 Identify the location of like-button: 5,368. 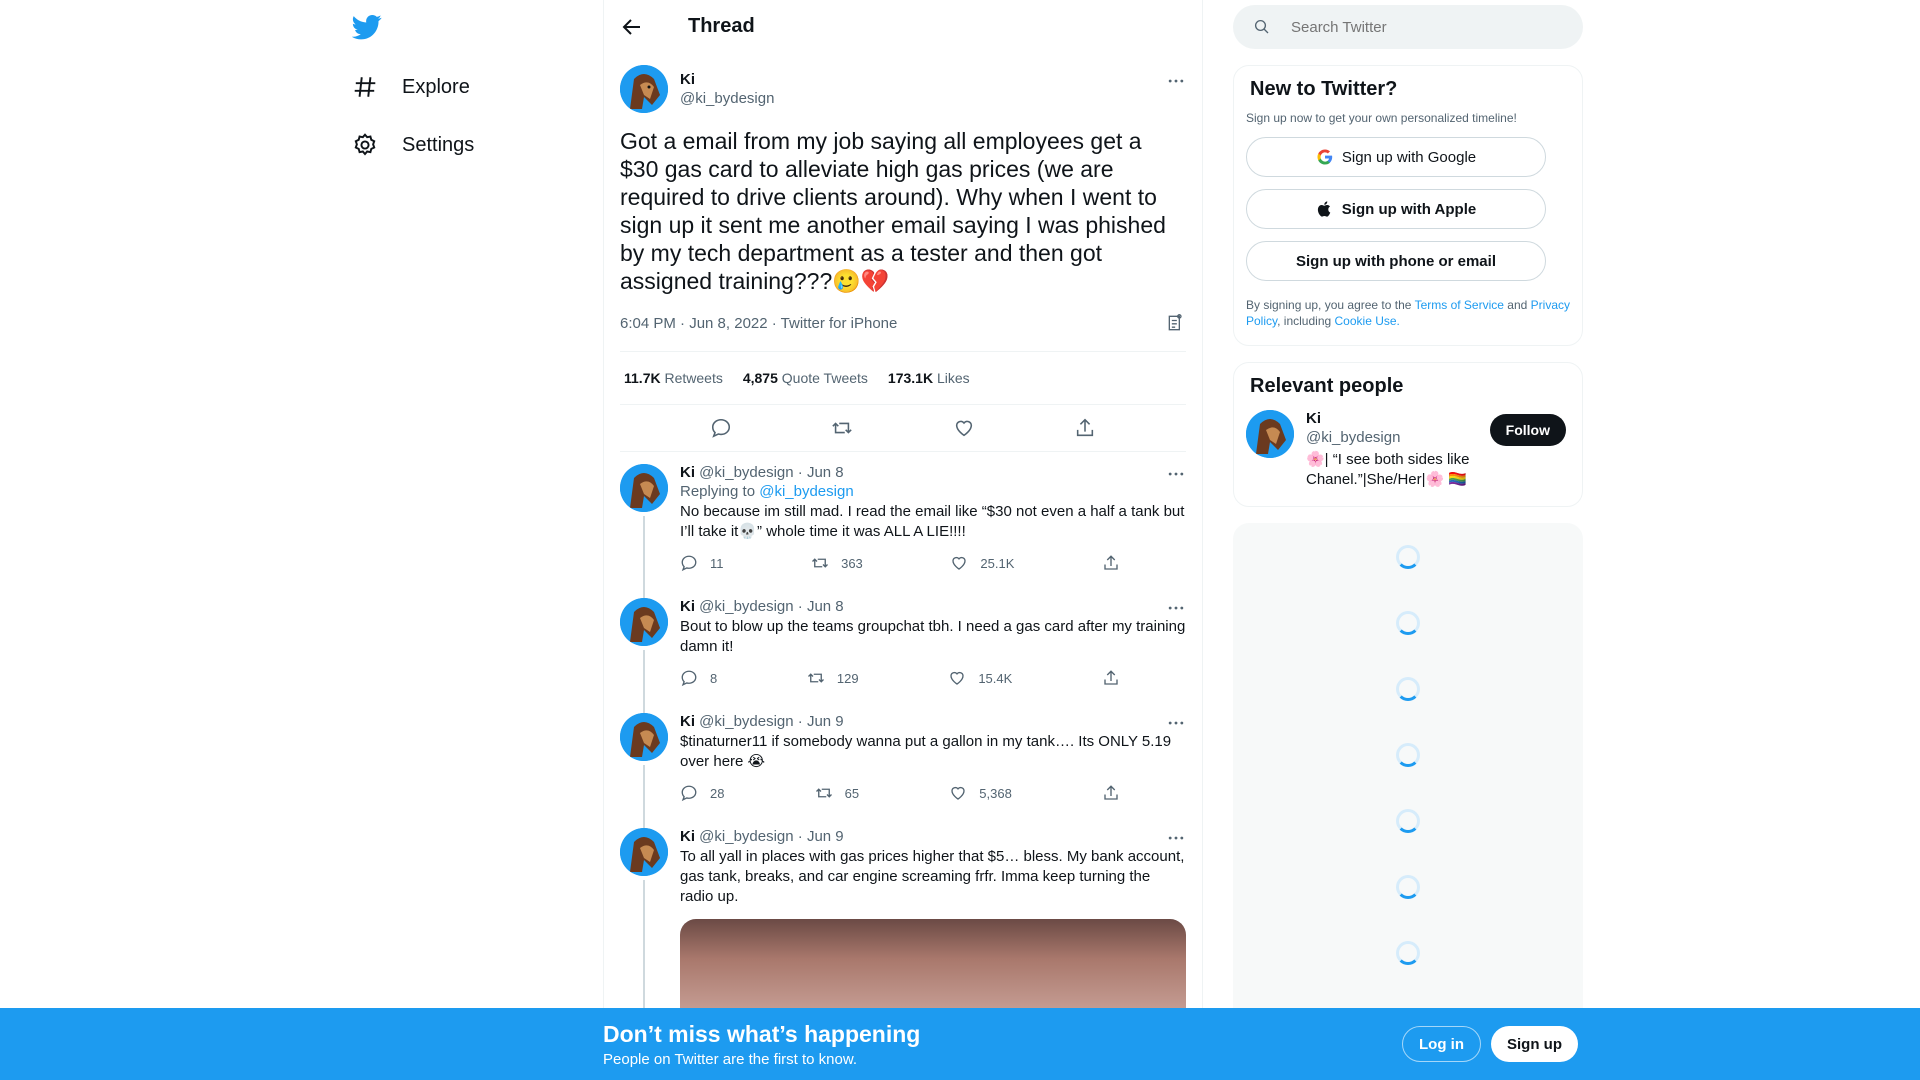
(980, 793).